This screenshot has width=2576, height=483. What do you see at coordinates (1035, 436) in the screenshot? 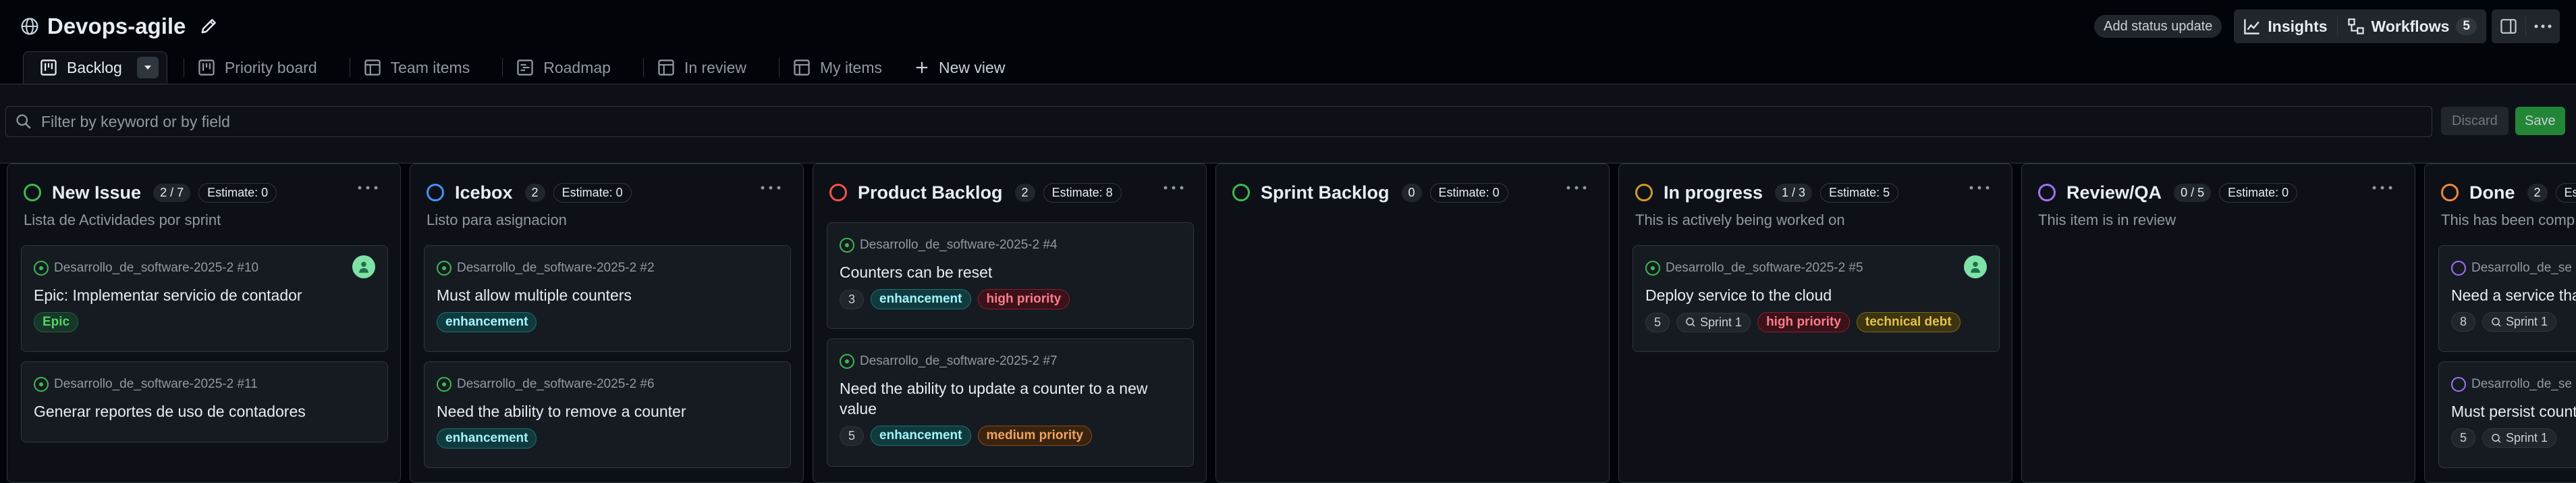
I see `label-medium-priority: medium priority` at bounding box center [1035, 436].